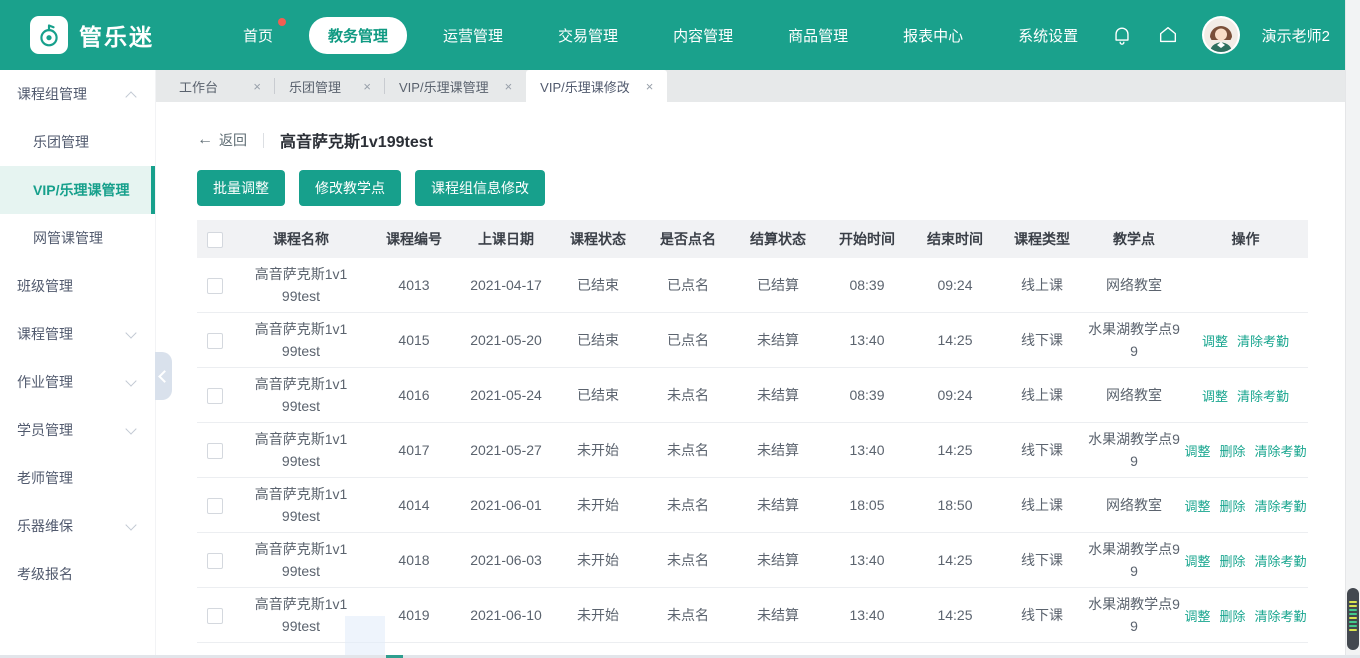 This screenshot has width=1360, height=658. What do you see at coordinates (77, 382) in the screenshot?
I see `sidebar-item-homework-mgmt: 作业管理` at bounding box center [77, 382].